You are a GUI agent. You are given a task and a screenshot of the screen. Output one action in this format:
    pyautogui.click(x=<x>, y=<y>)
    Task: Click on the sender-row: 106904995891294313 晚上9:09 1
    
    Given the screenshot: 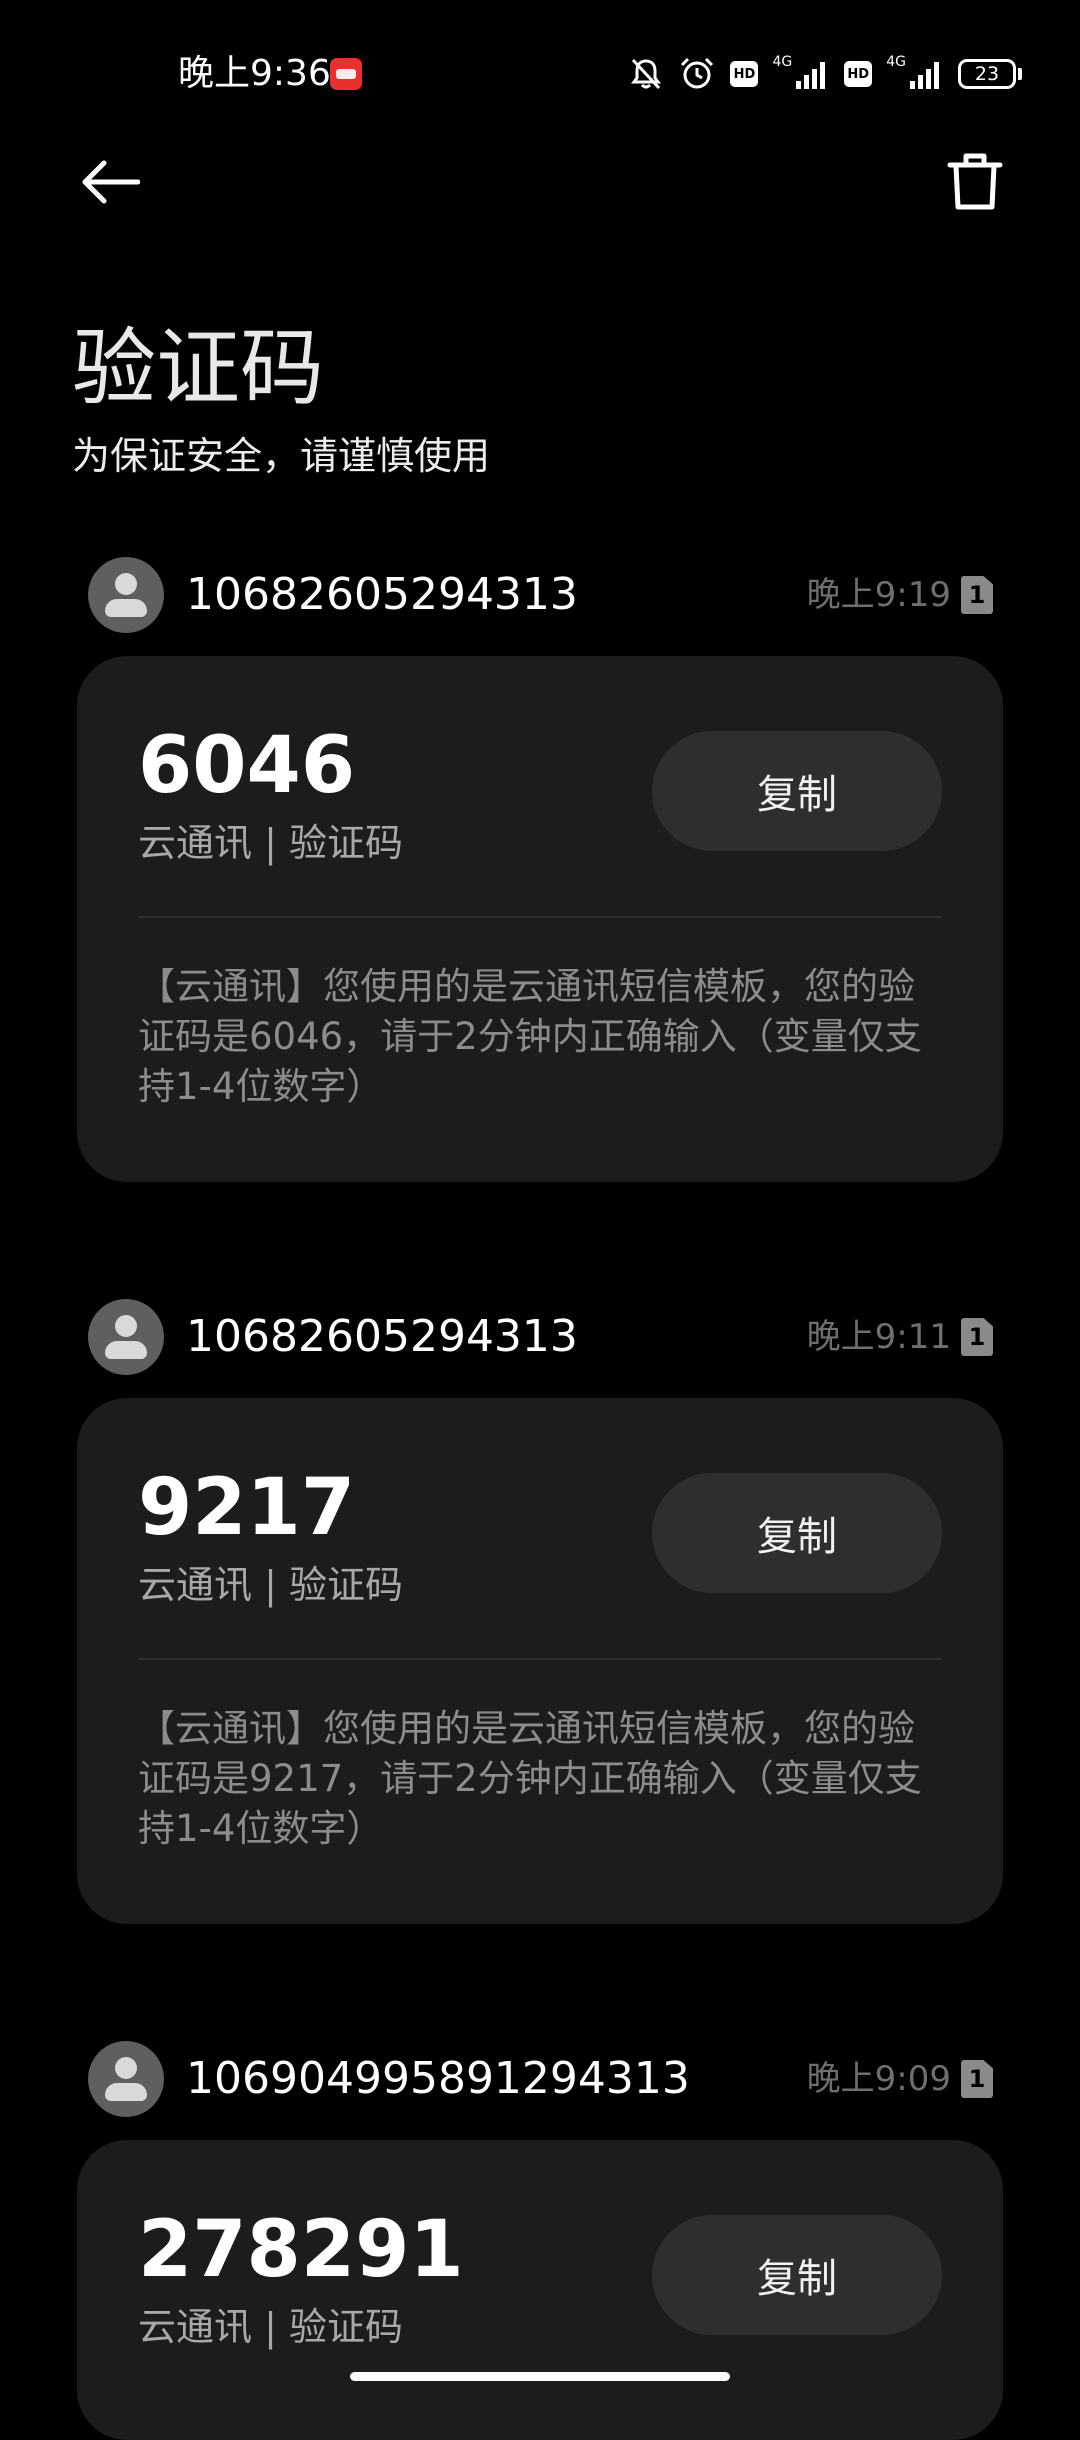 What is the action you would take?
    pyautogui.click(x=540, y=2079)
    